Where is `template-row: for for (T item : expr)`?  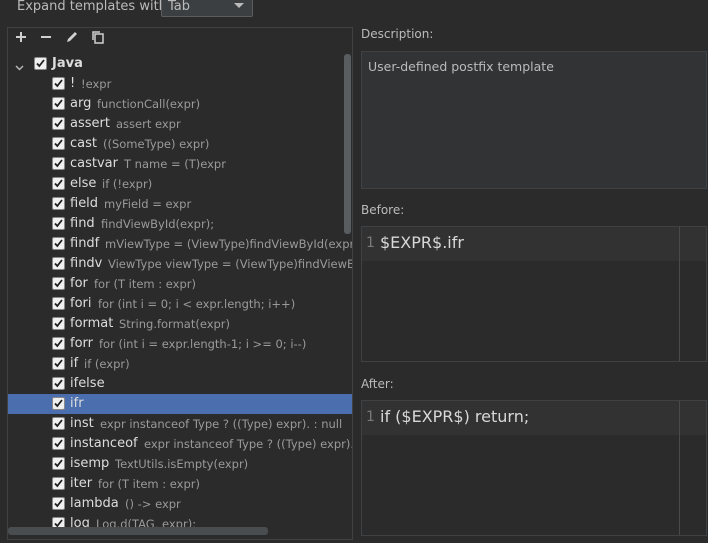 template-row: for for (T item : expr) is located at coordinates (180, 284).